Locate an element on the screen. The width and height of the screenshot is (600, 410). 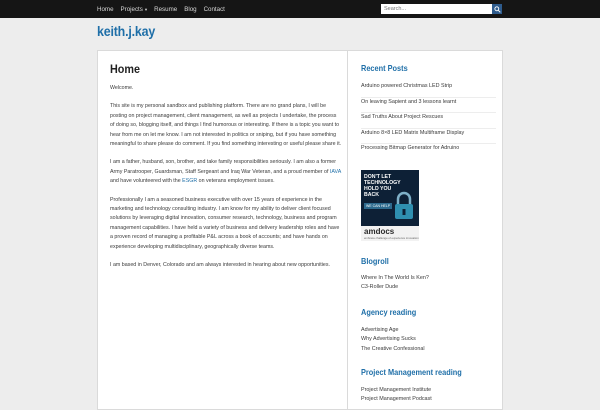
blogroll-link: C3-Roller Dude is located at coordinates (428, 287).